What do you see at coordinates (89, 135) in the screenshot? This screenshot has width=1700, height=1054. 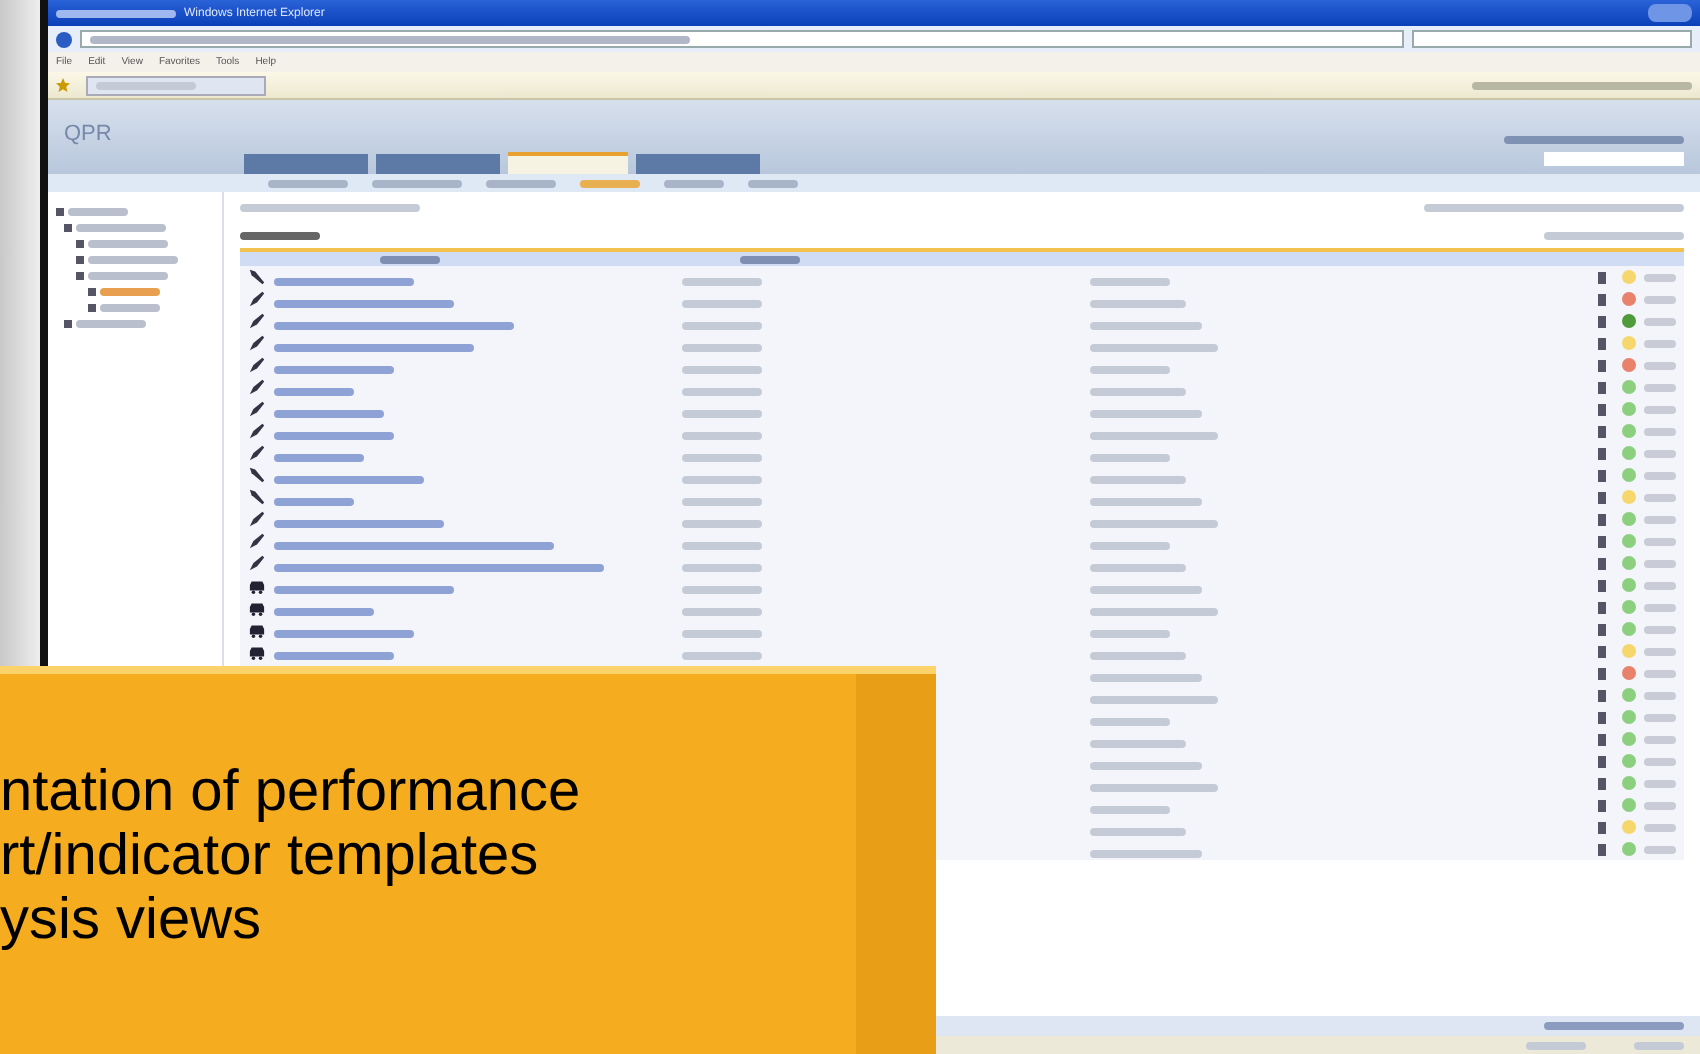 I see `logo: QPR` at bounding box center [89, 135].